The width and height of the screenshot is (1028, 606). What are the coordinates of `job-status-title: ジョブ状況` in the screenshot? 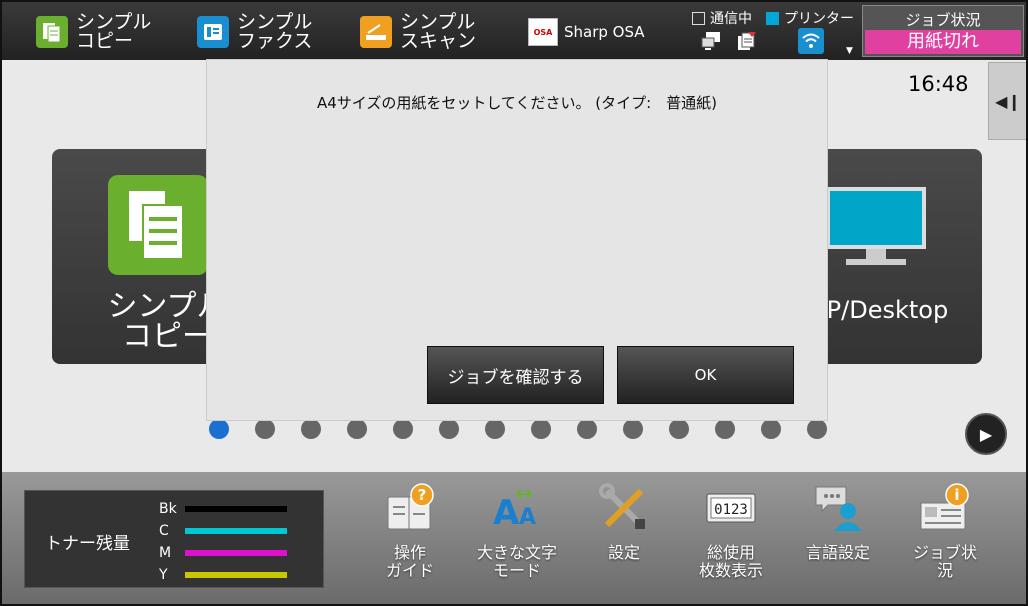 It's located at (943, 20).